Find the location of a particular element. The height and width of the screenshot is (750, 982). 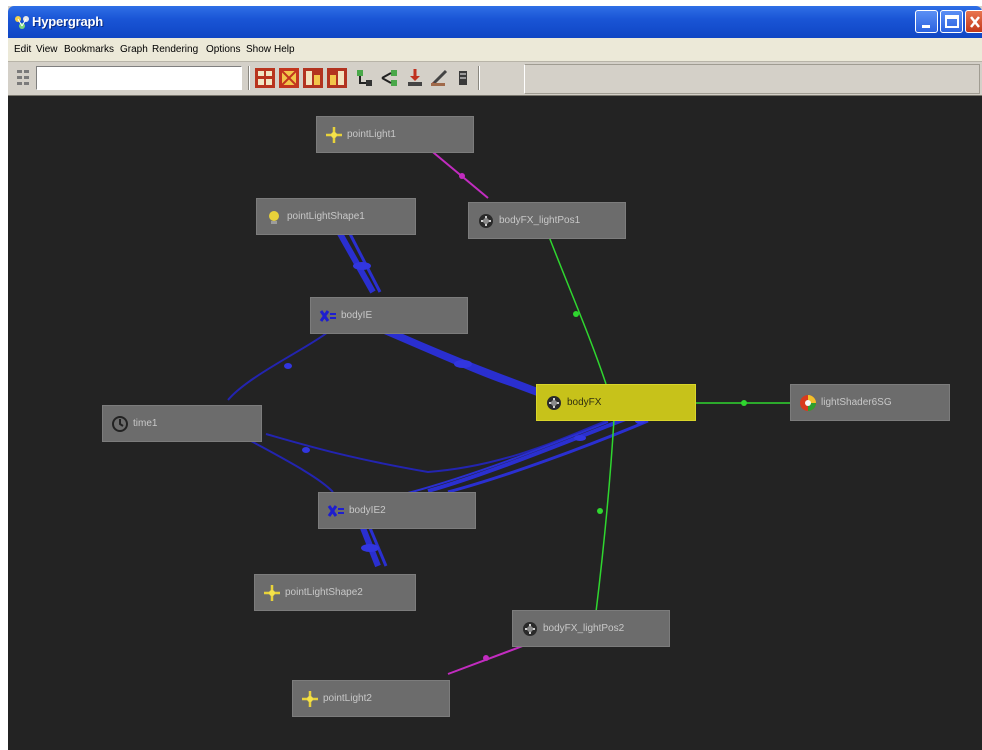

light-shape-icon is located at coordinates (274, 217).